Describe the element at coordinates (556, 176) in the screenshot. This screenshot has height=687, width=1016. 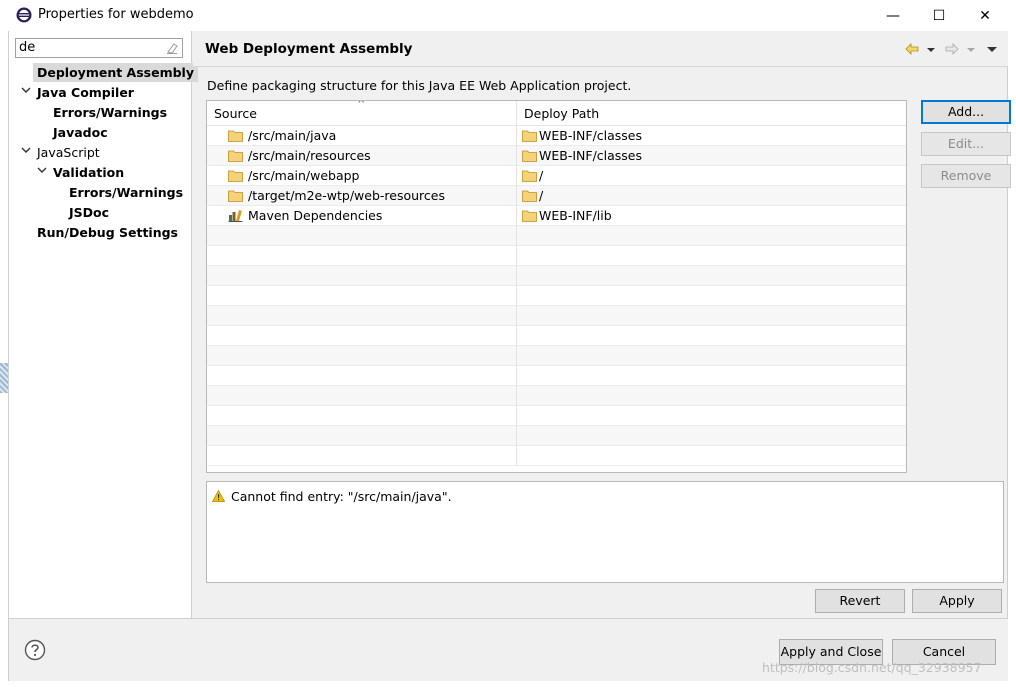
I see `table-row: /src/main/webapp /` at that location.